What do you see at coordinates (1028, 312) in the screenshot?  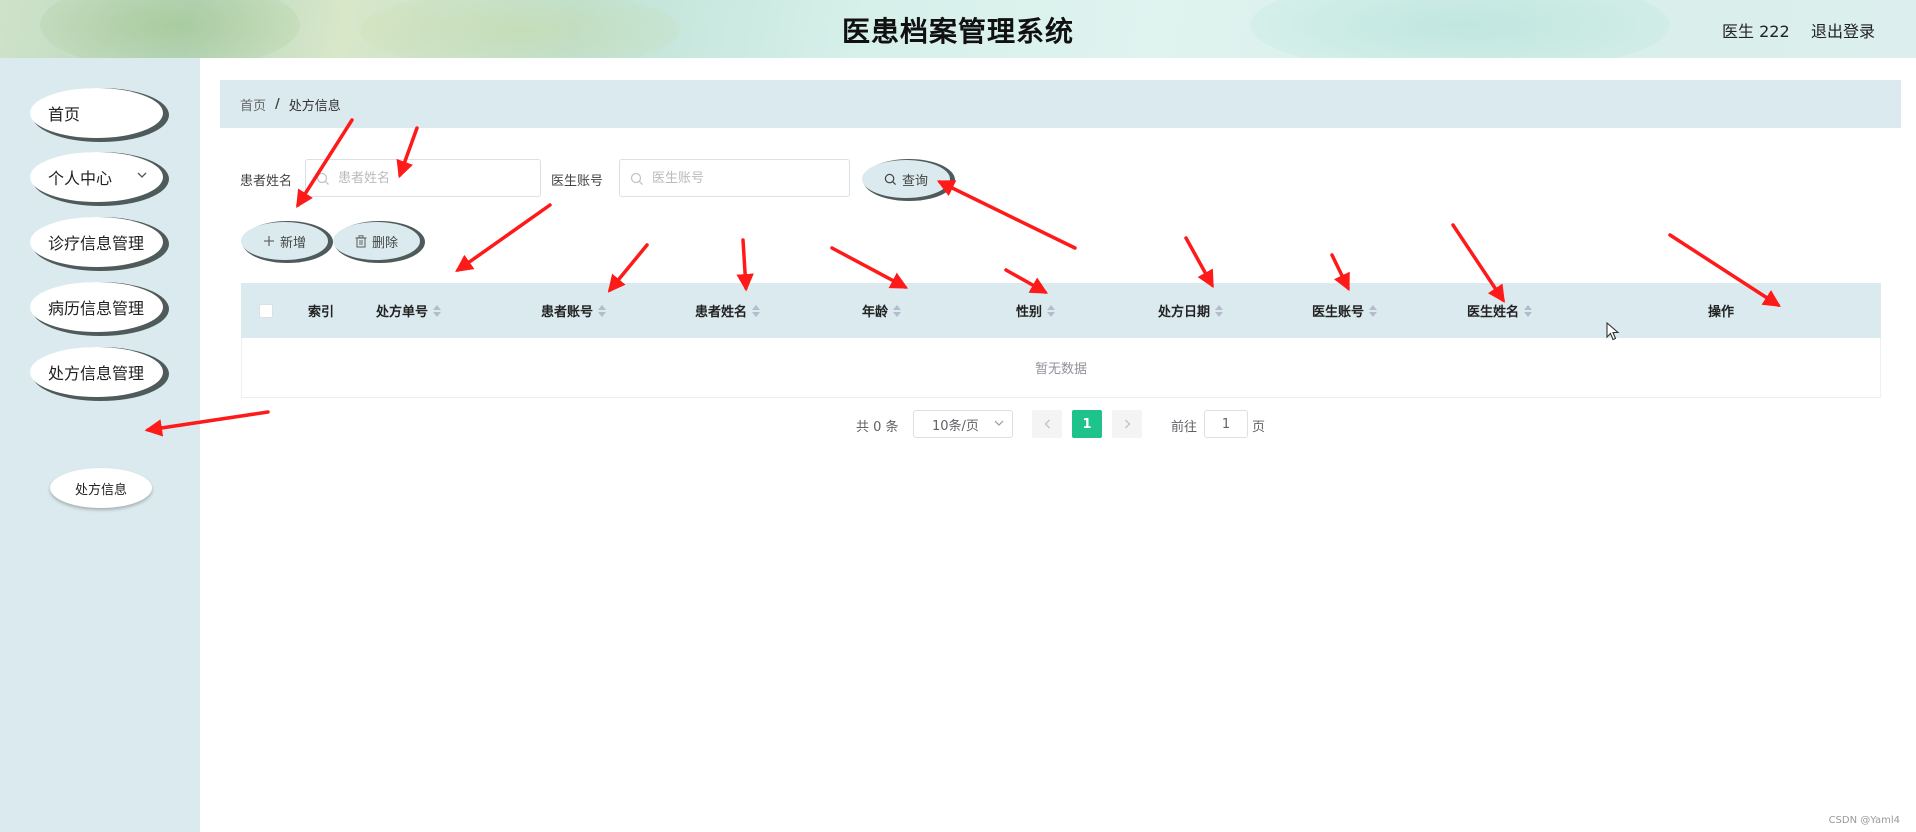 I see `column-header-label: 性别` at bounding box center [1028, 312].